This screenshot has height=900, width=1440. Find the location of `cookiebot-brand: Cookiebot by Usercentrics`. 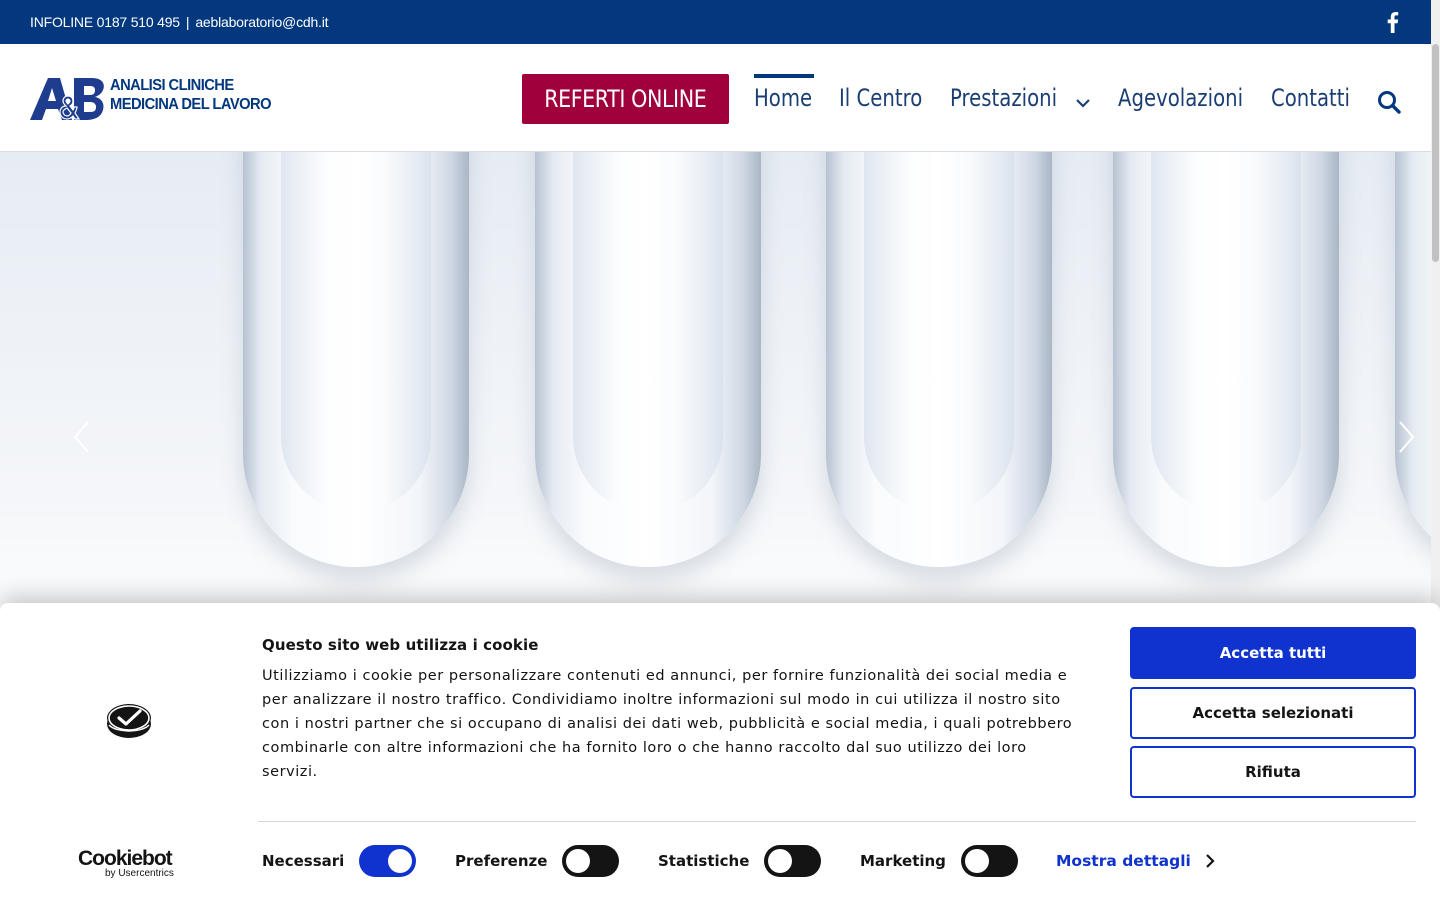

cookiebot-brand: Cookiebot by Usercentrics is located at coordinates (130, 863).